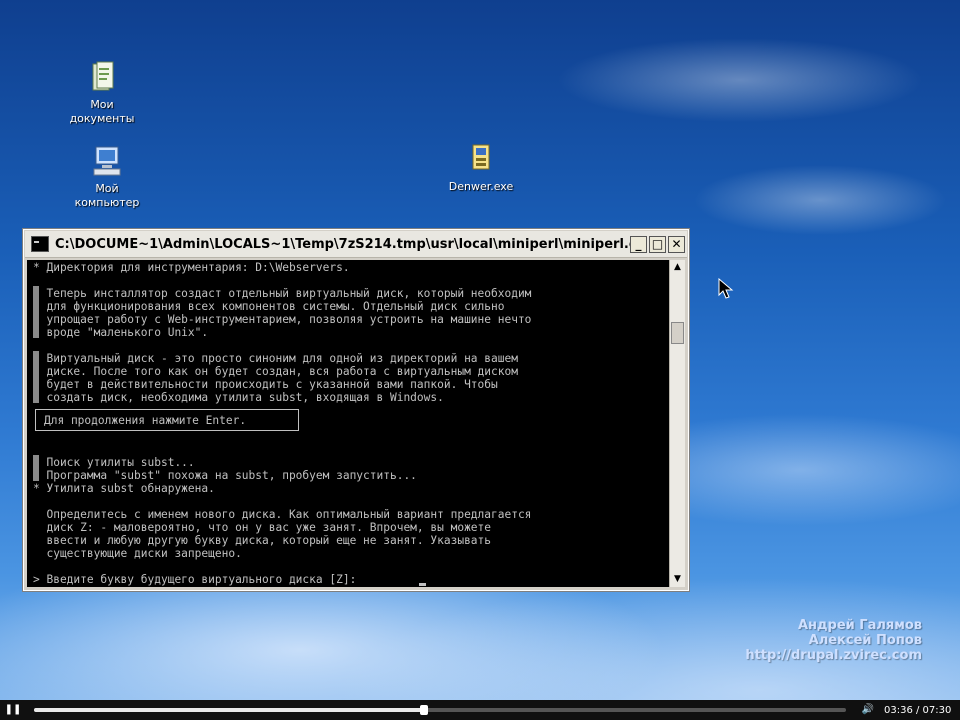 This screenshot has width=960, height=720. What do you see at coordinates (40, 244) in the screenshot?
I see `console-app-icon` at bounding box center [40, 244].